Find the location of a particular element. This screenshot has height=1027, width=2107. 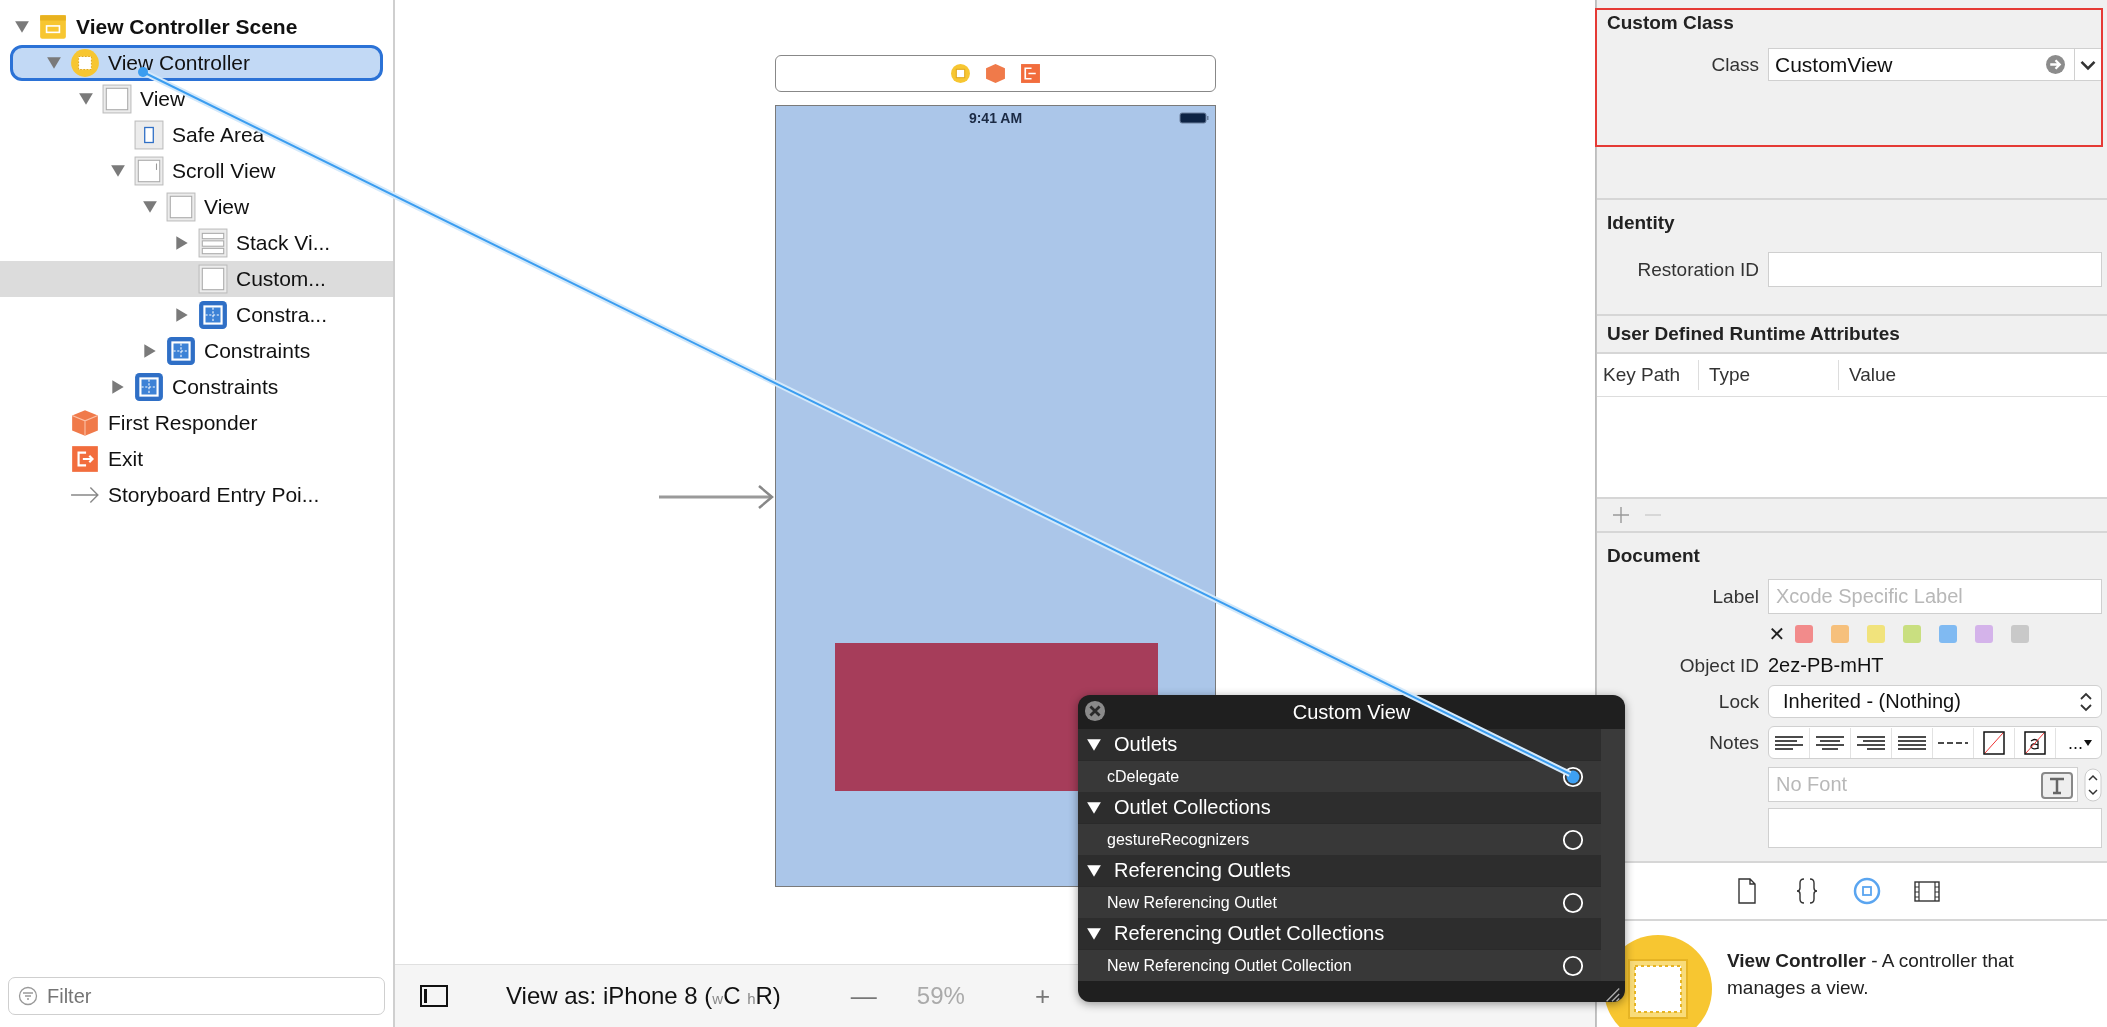

status-time: 9:41 AM is located at coordinates (995, 118).